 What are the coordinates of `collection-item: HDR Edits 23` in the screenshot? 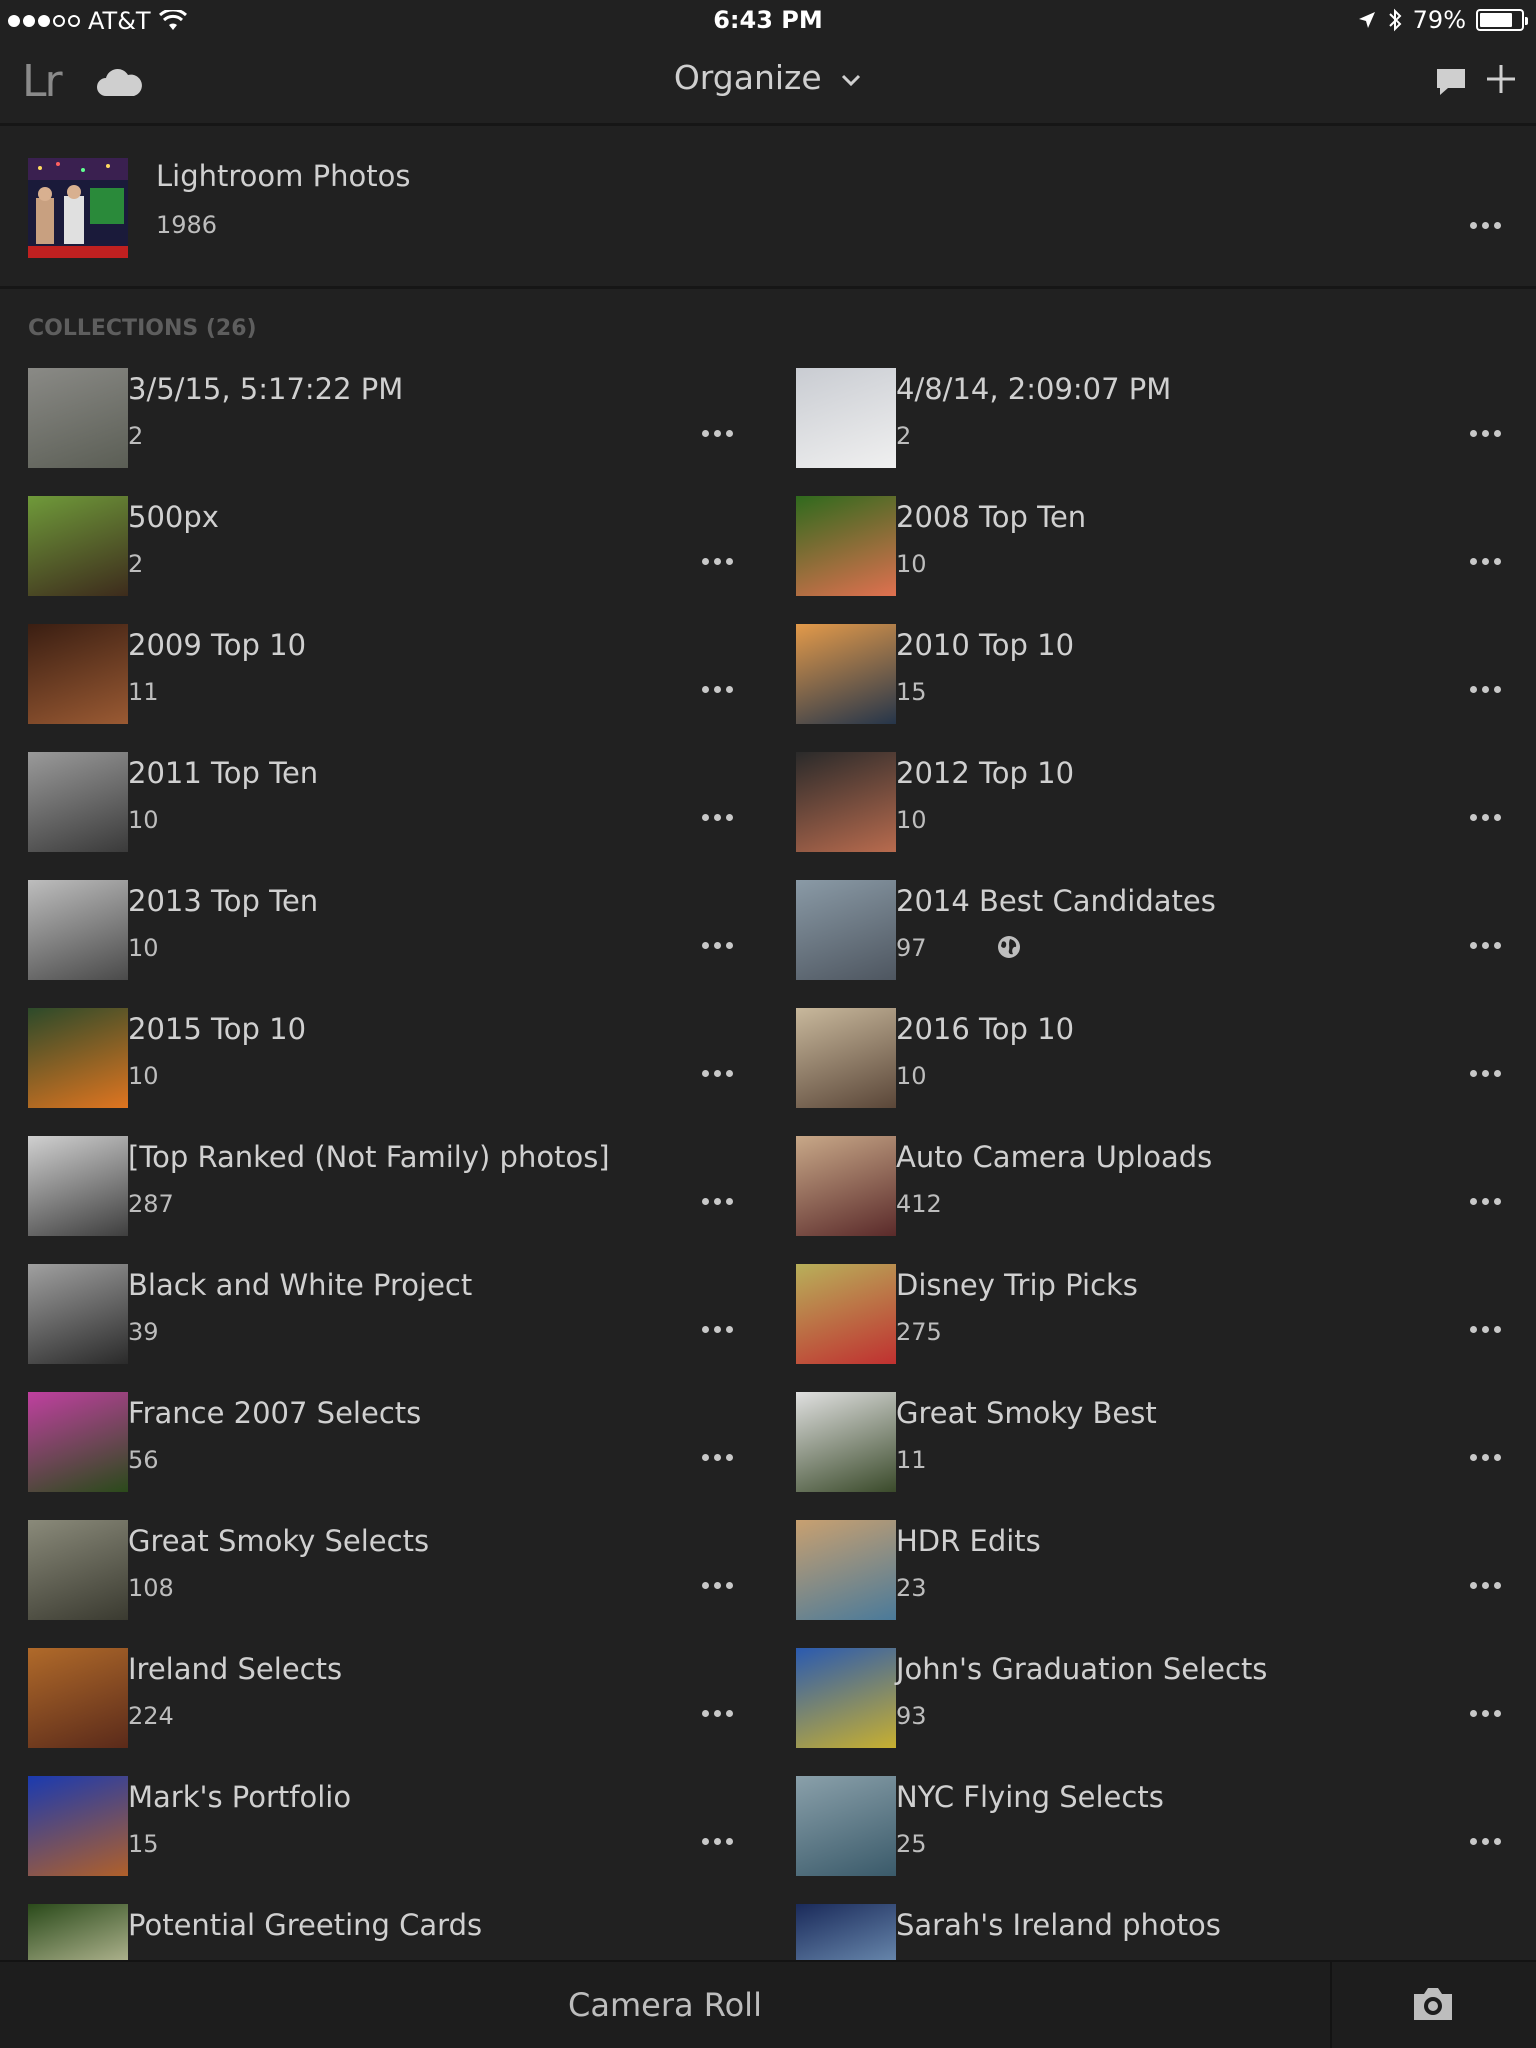 It's located at (1152, 1582).